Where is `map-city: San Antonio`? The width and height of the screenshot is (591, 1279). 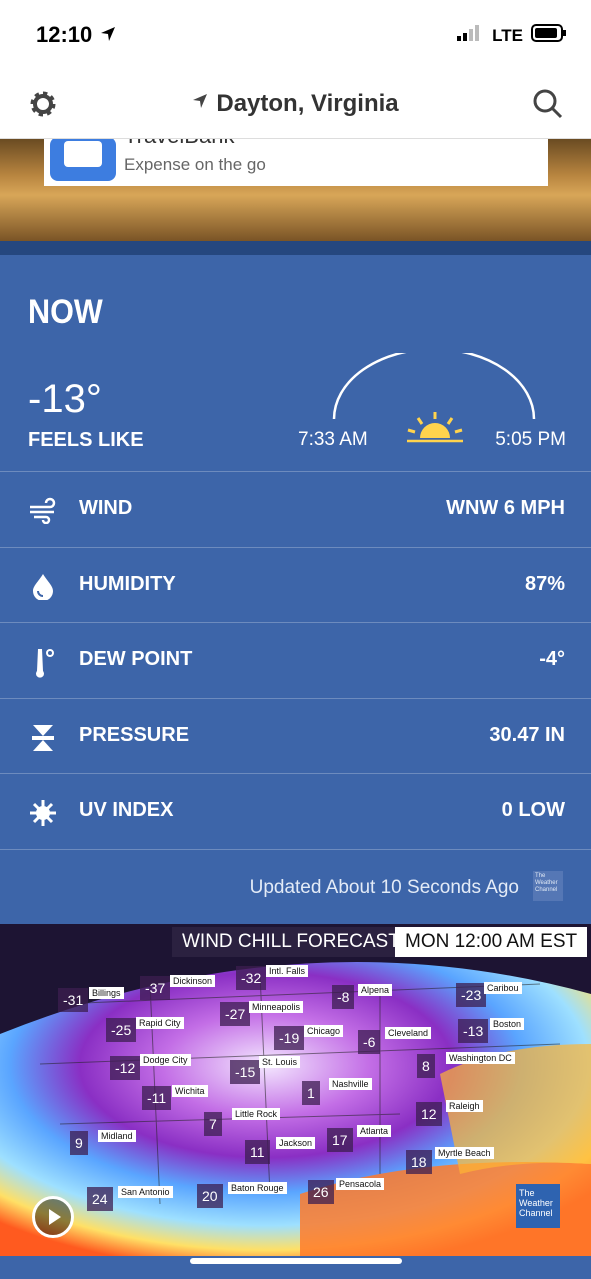
map-city: San Antonio is located at coordinates (145, 1192).